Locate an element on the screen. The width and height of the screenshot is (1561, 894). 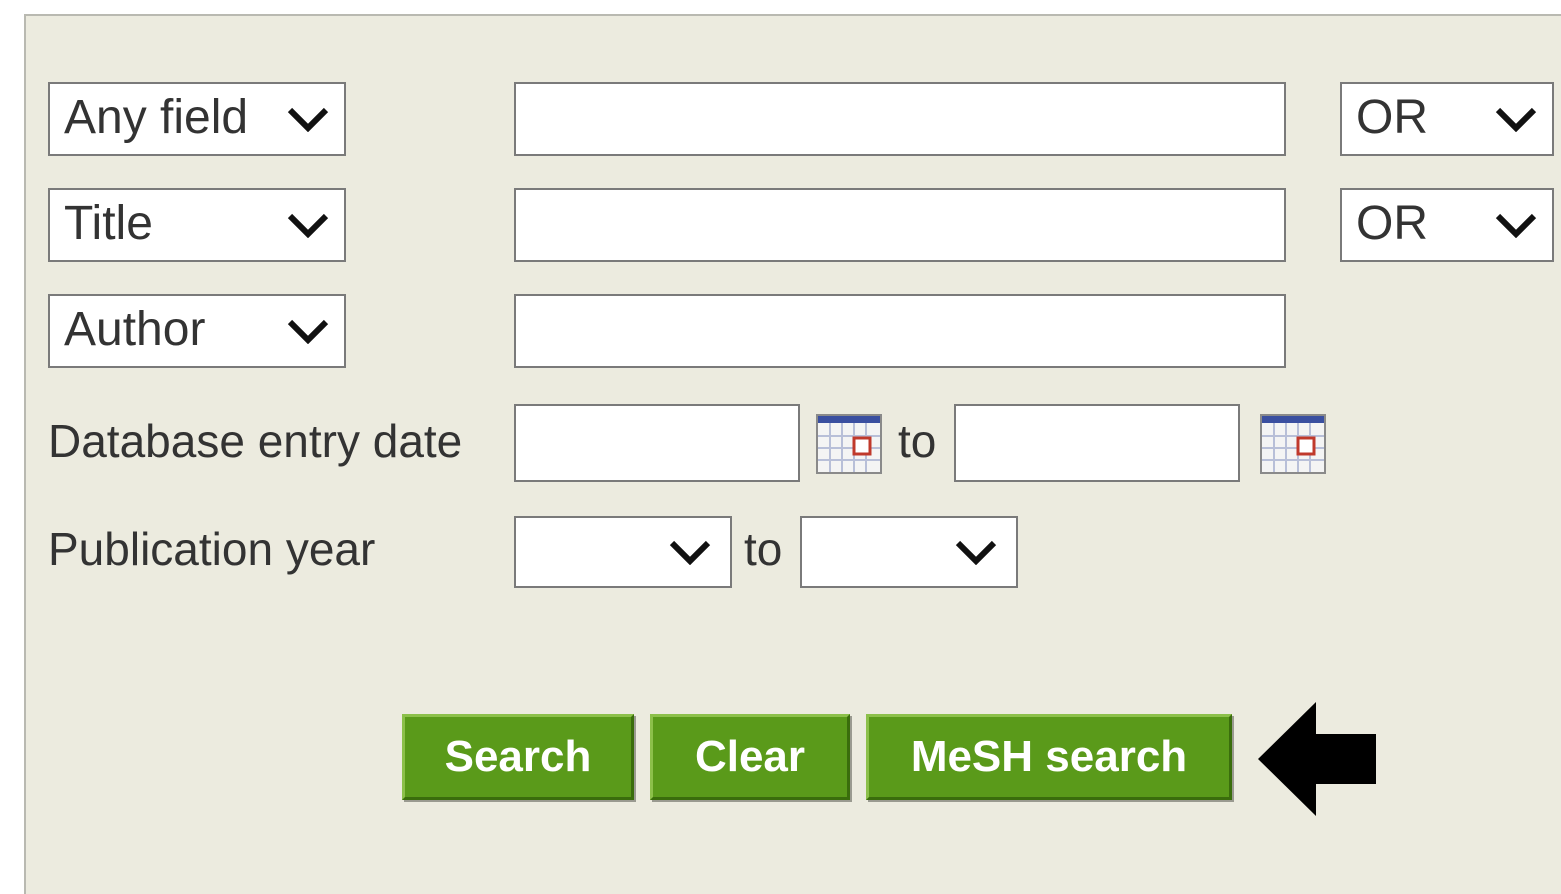
field-select-3-value: Author is located at coordinates (135, 330).